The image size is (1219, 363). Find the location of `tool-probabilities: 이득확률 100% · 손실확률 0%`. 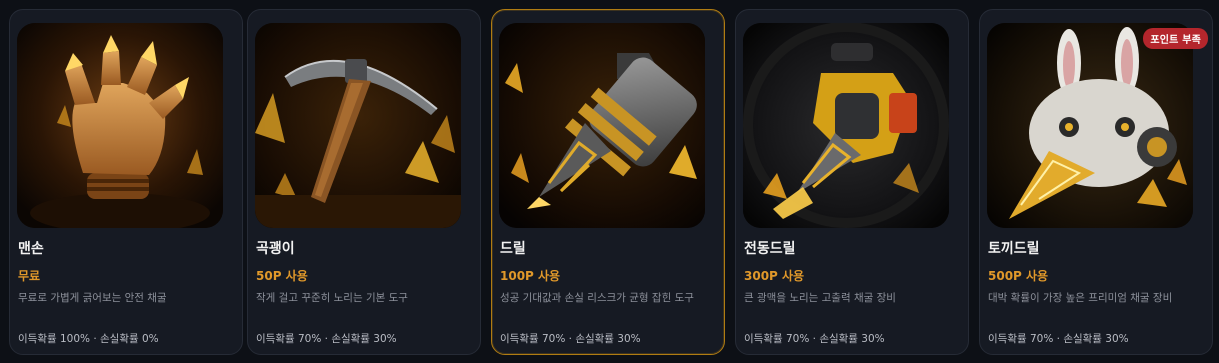

tool-probabilities: 이득확률 100% · 손실확률 0% is located at coordinates (88, 339).